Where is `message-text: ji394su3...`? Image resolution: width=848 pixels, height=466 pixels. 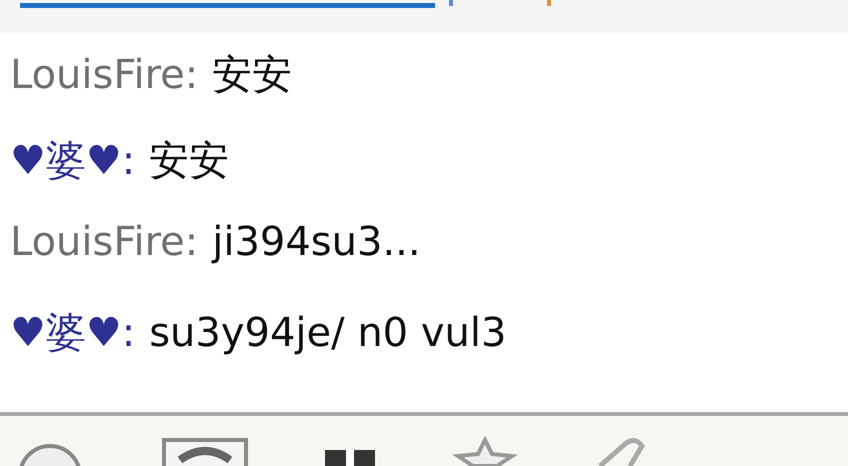 message-text: ji394su3... is located at coordinates (316, 242).